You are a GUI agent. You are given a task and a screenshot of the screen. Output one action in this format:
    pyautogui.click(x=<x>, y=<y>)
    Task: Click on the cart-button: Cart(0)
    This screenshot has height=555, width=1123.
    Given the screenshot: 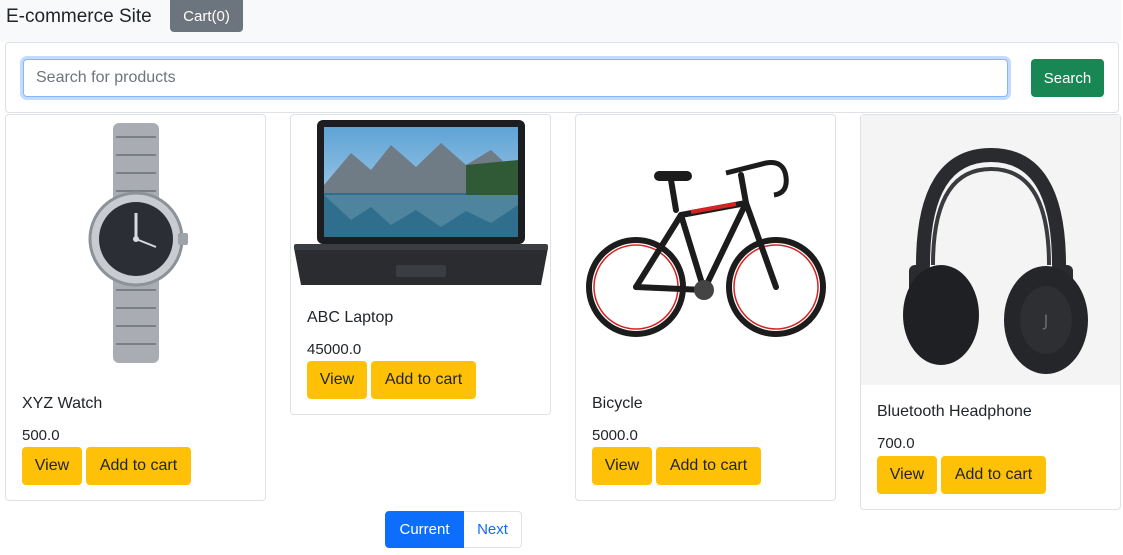 What is the action you would take?
    pyautogui.click(x=206, y=16)
    